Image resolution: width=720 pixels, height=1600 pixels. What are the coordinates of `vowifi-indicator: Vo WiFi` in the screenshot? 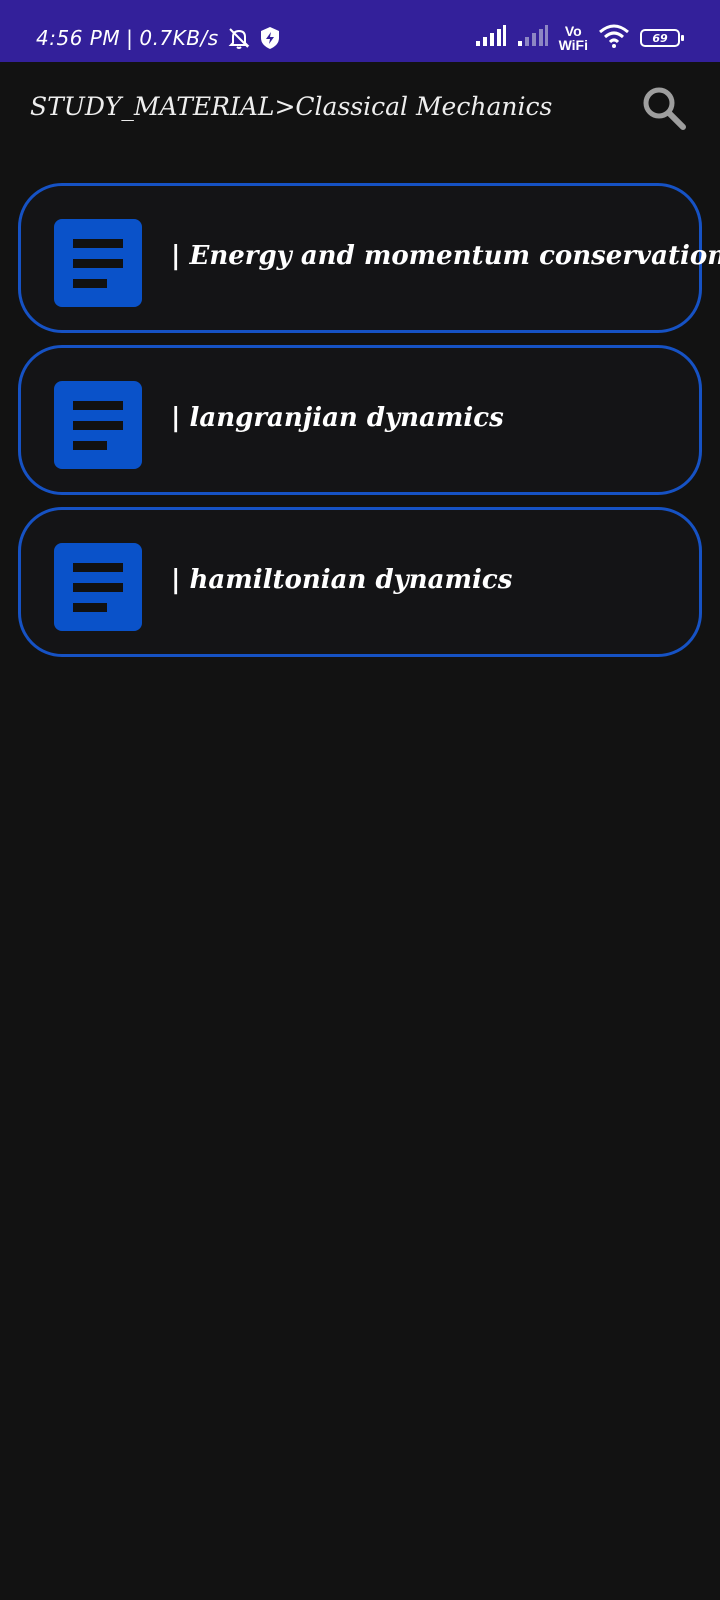 It's located at (573, 38).